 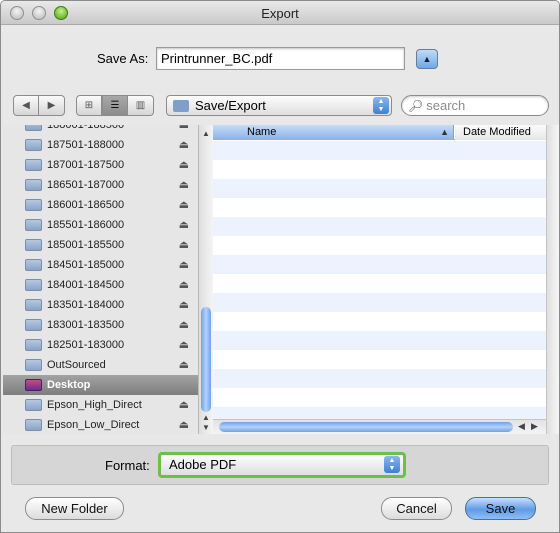 What do you see at coordinates (93, 425) in the screenshot?
I see `sidebar-item-label: Epson_Low_Direct` at bounding box center [93, 425].